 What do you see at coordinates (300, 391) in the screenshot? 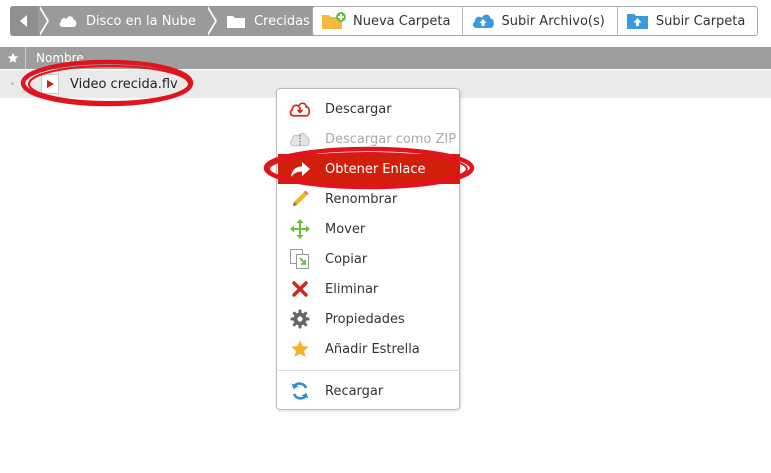
I see `reload-icon` at bounding box center [300, 391].